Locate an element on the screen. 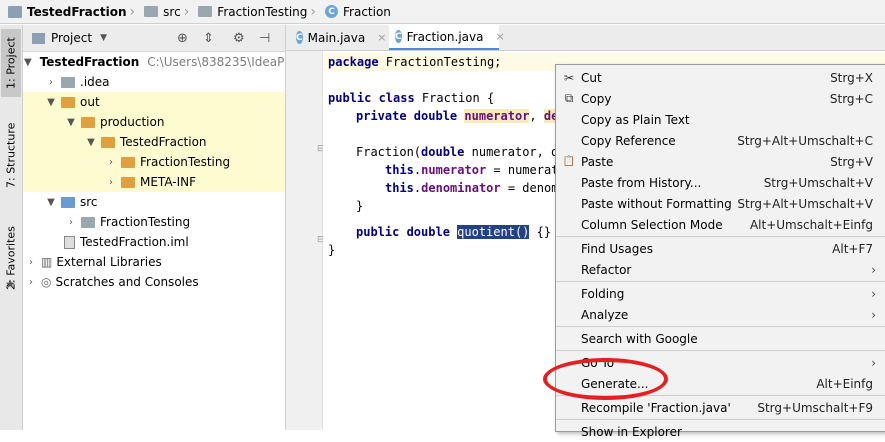 This screenshot has height=442, width=885. code-text: } is located at coordinates (332, 250).